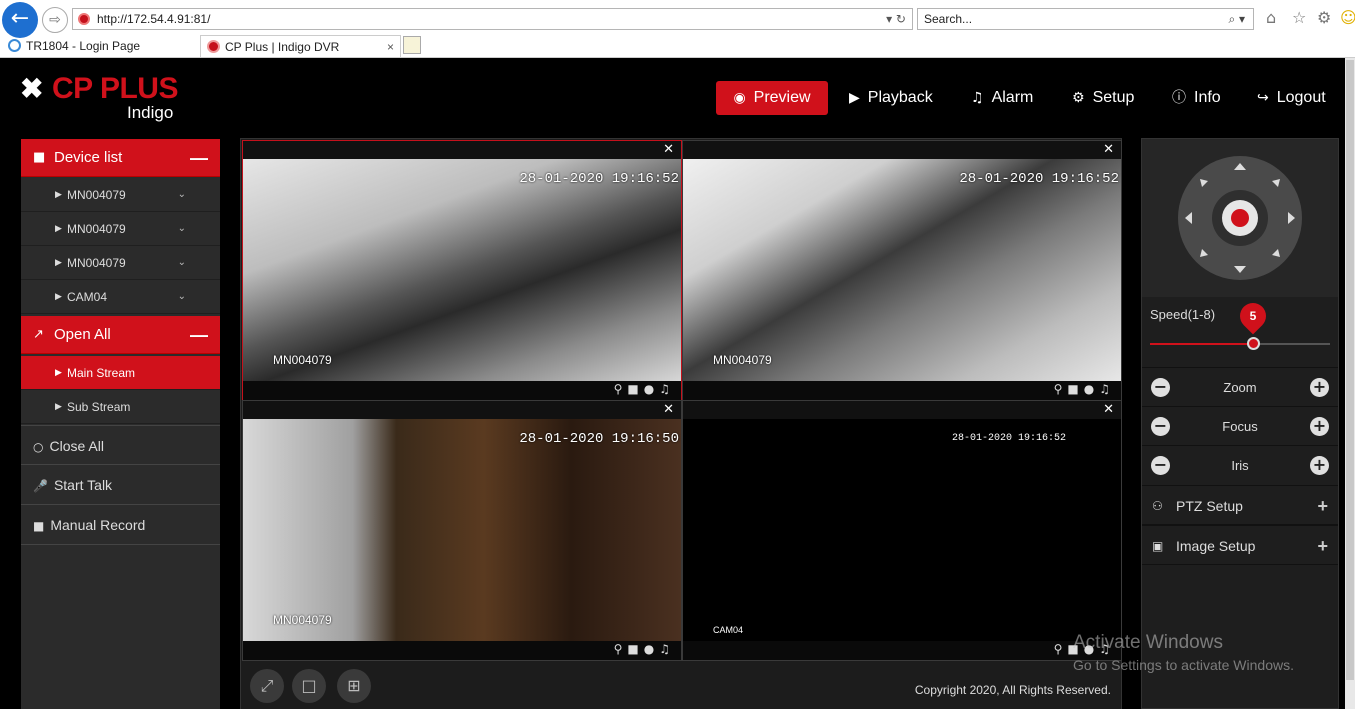 The height and width of the screenshot is (709, 1355). I want to click on video-cell: ✕ 28-01-2020 19:16:52 CAM04 ⚲■●♫, so click(902, 530).